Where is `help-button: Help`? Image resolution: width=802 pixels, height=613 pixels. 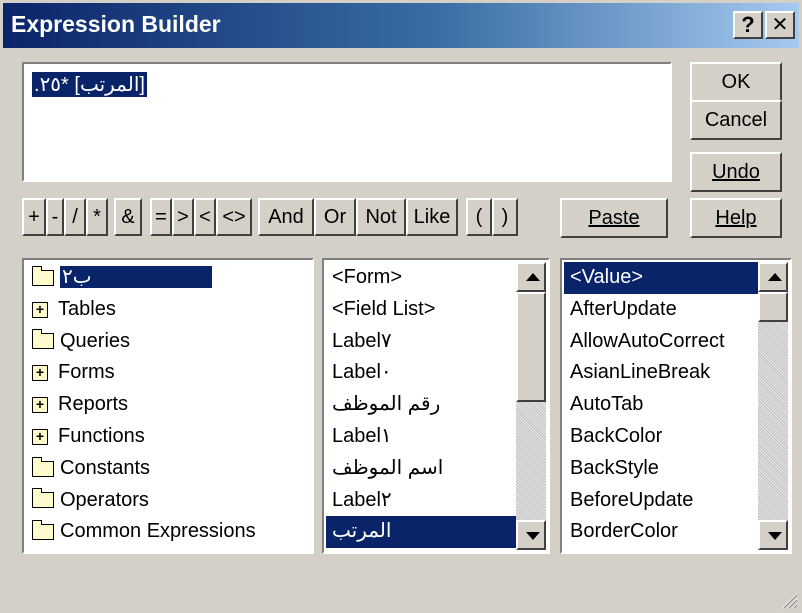 help-button: Help is located at coordinates (736, 218).